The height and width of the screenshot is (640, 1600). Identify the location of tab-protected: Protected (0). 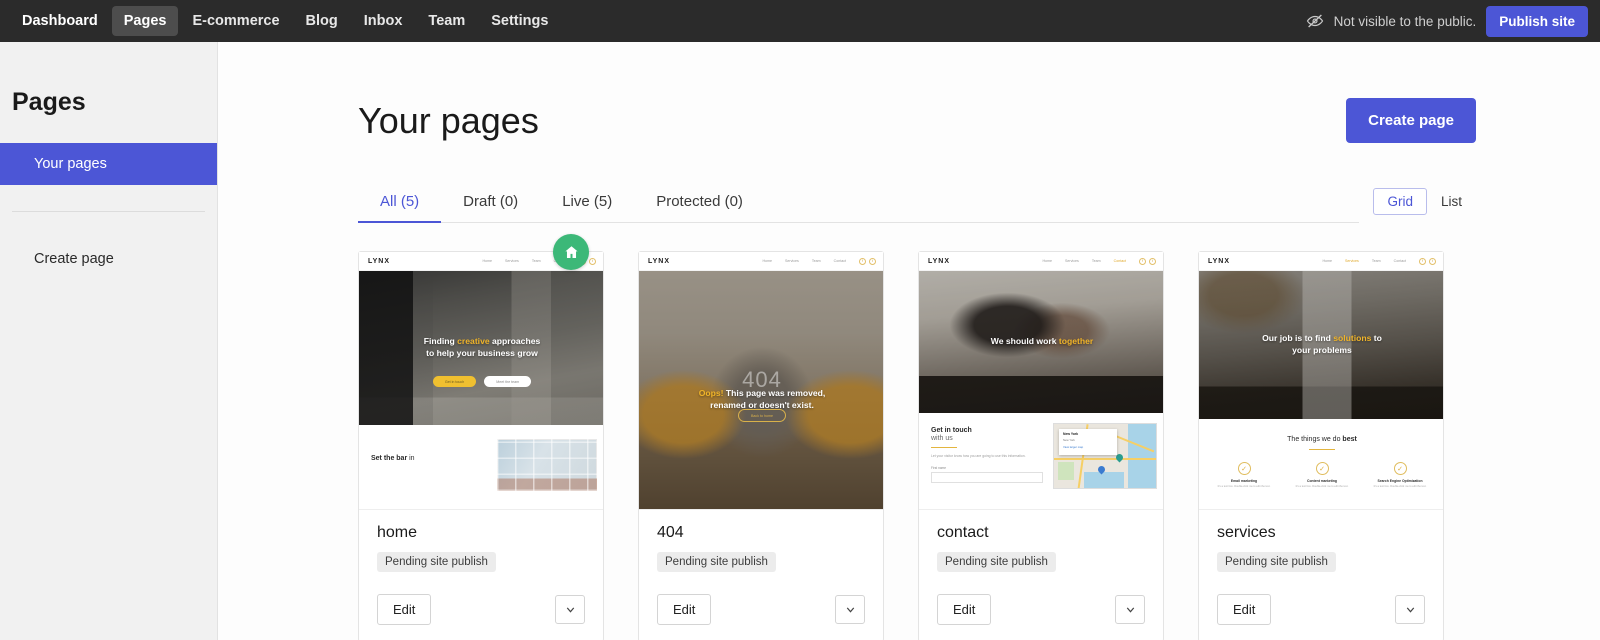
(699, 205).